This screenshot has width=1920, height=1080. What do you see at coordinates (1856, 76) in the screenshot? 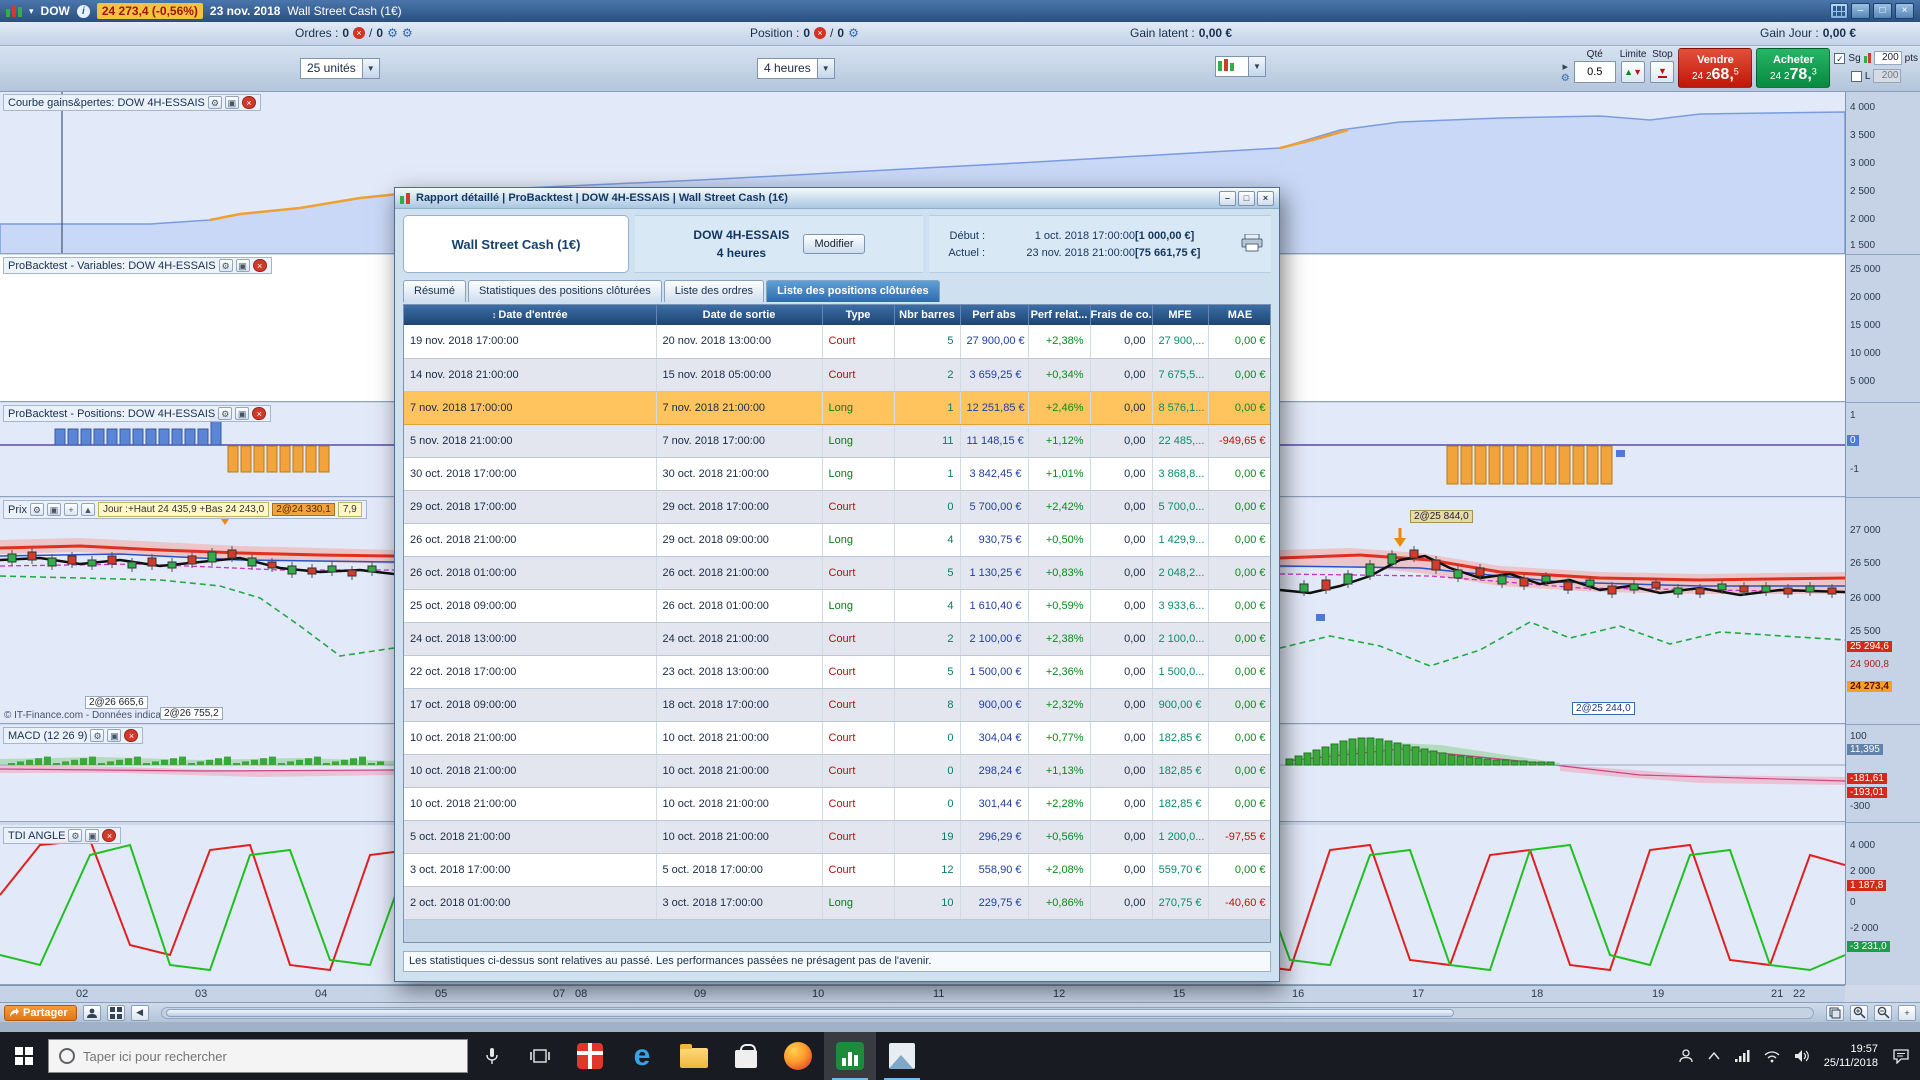
I see `l-checkbox` at bounding box center [1856, 76].